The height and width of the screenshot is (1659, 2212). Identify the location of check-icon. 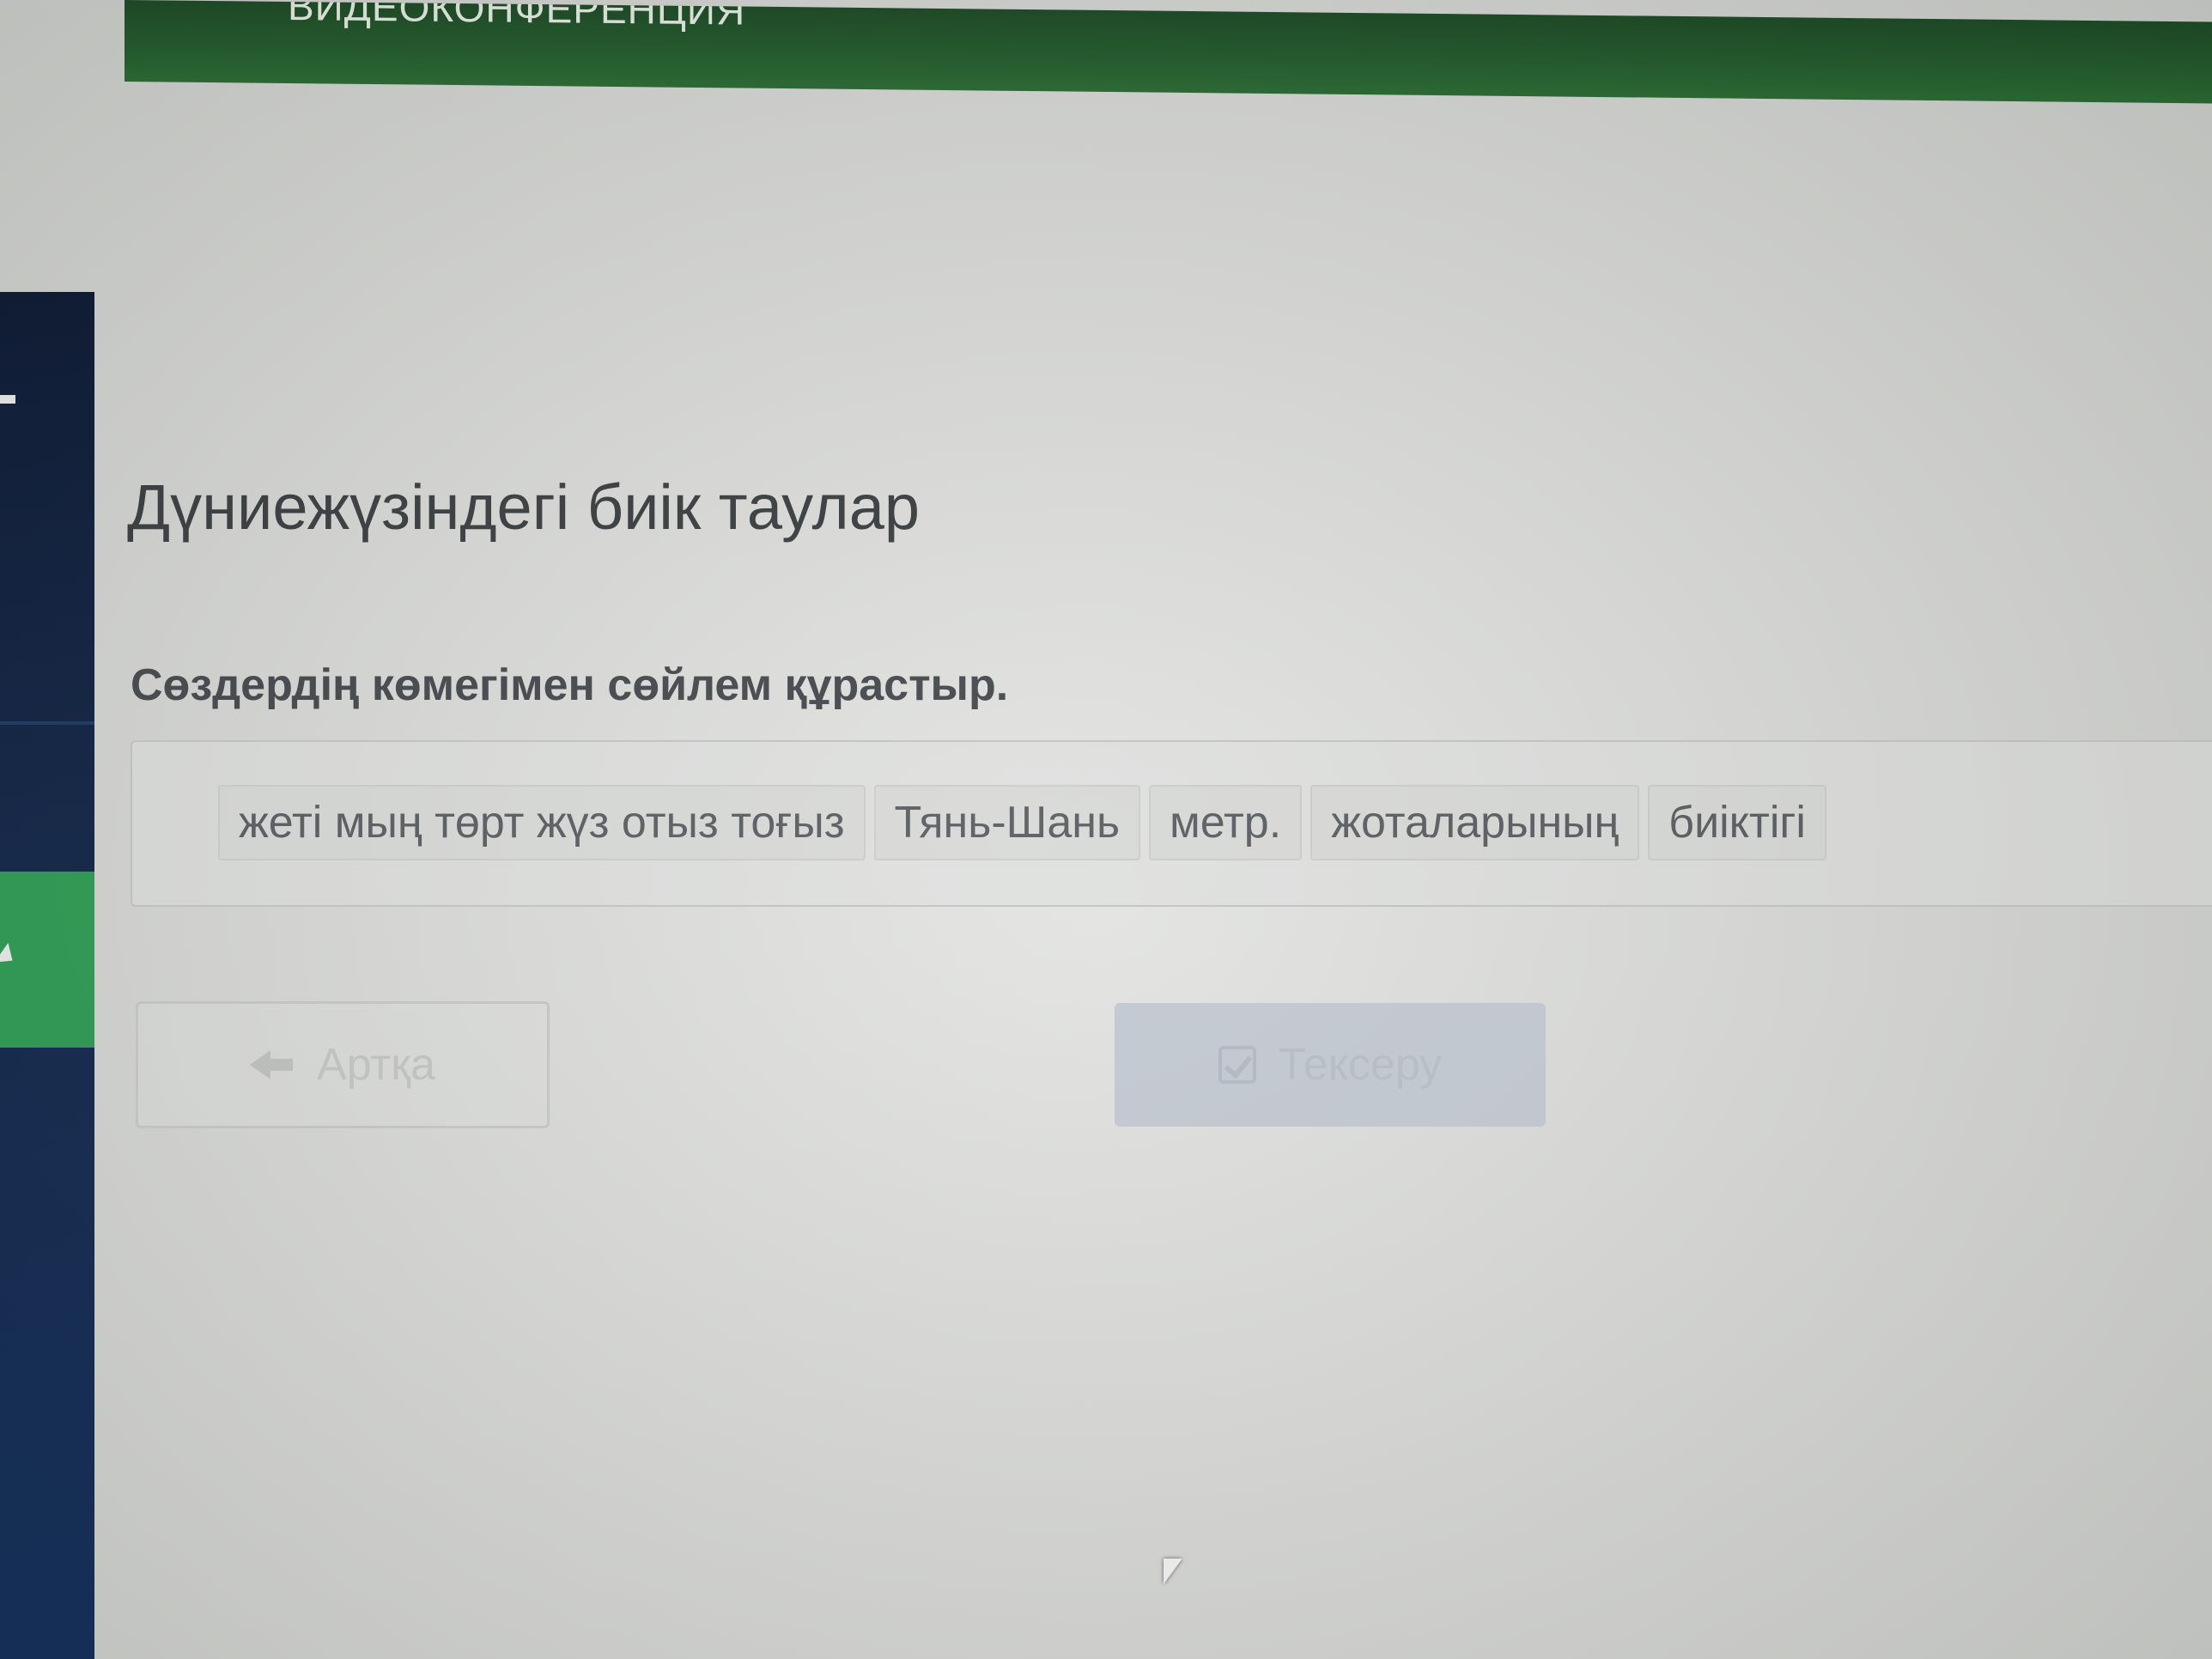
(1237, 1065).